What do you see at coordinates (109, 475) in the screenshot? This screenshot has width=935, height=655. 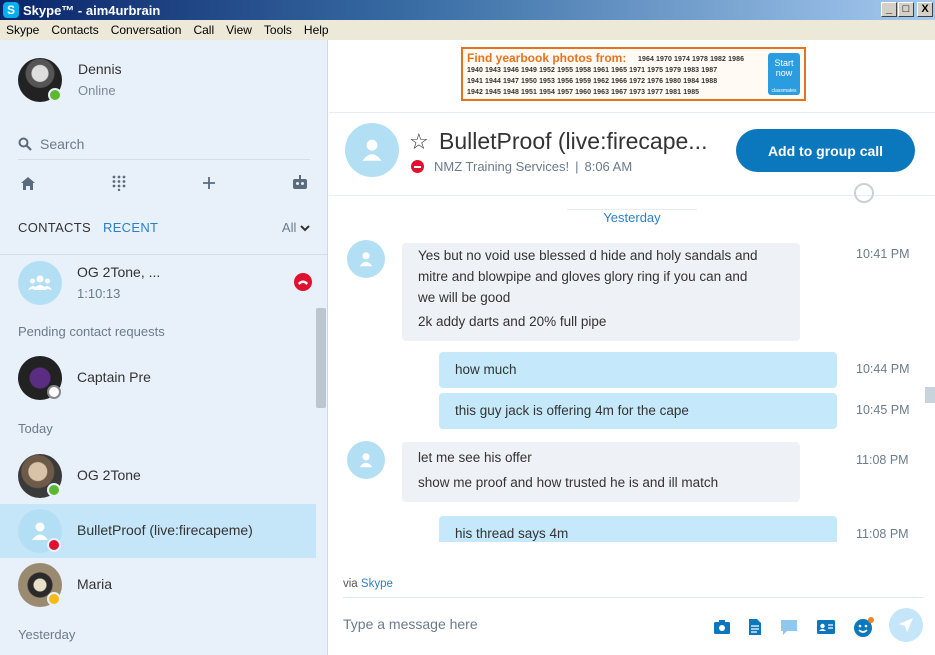 I see `contact-name: OG 2Tone` at bounding box center [109, 475].